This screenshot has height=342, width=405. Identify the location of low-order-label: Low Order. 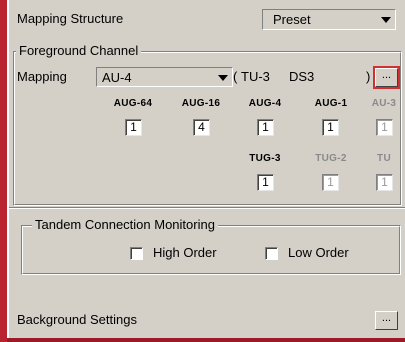
(318, 252).